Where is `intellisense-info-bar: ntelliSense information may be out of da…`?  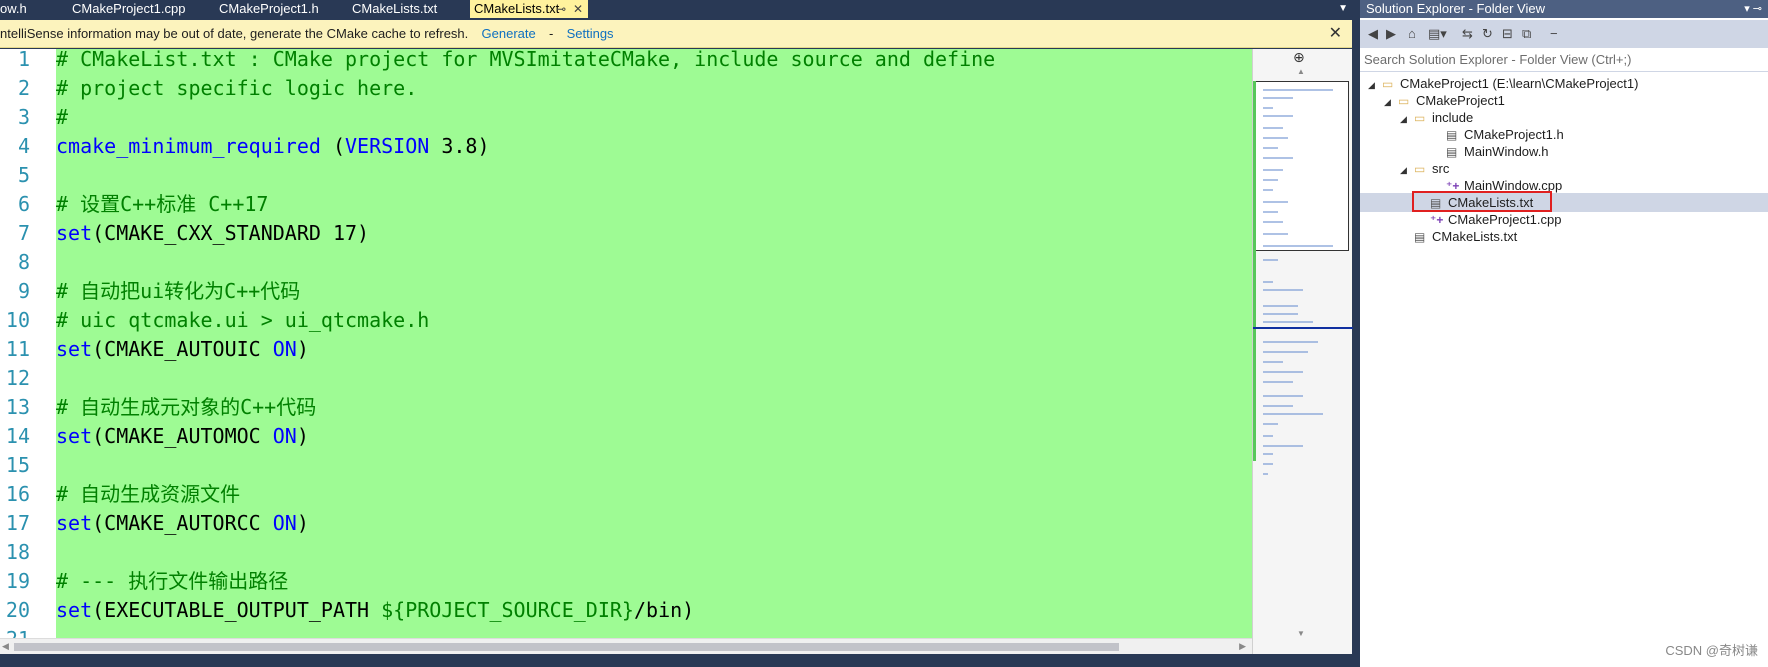
intellisense-info-bar: ntelliSense information may be out of da… is located at coordinates (676, 34).